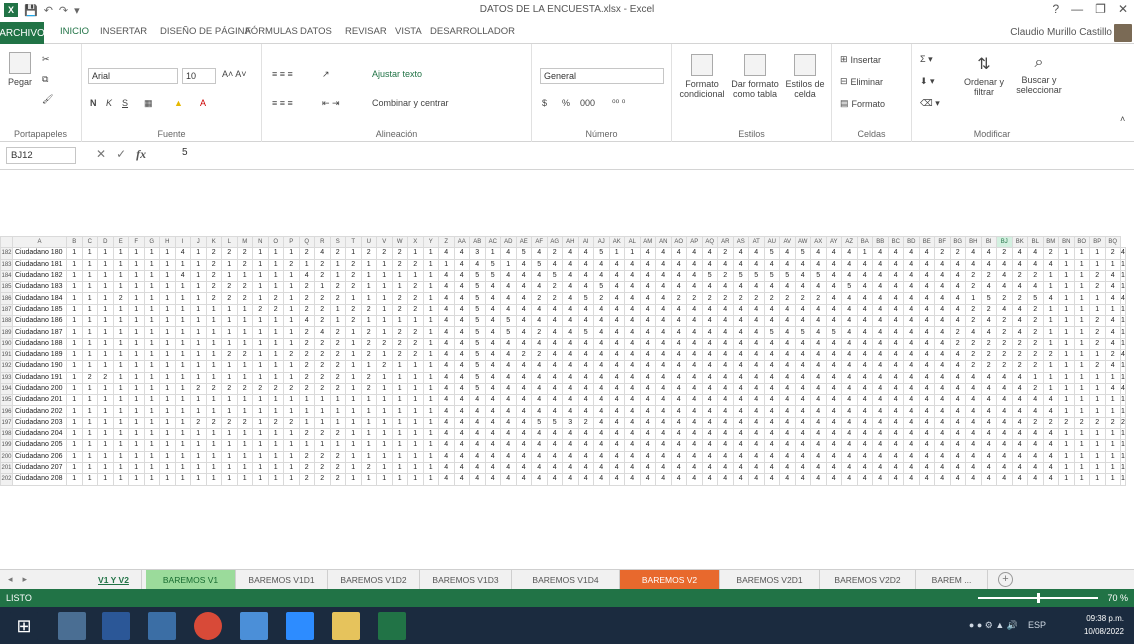  I want to click on tray-icons: ● ● ⚙ ▲ 🔊, so click(993, 625).